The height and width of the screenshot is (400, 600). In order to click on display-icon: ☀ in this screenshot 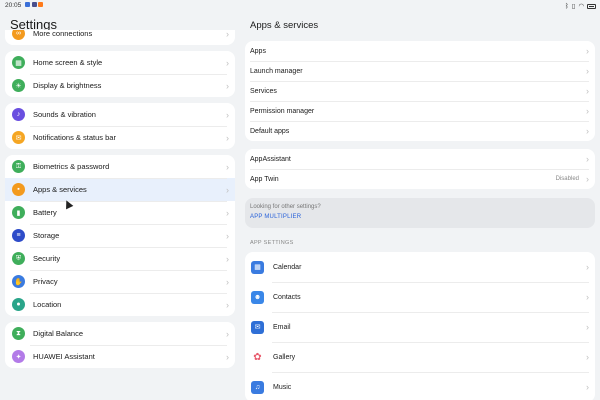, I will do `click(18, 85)`.